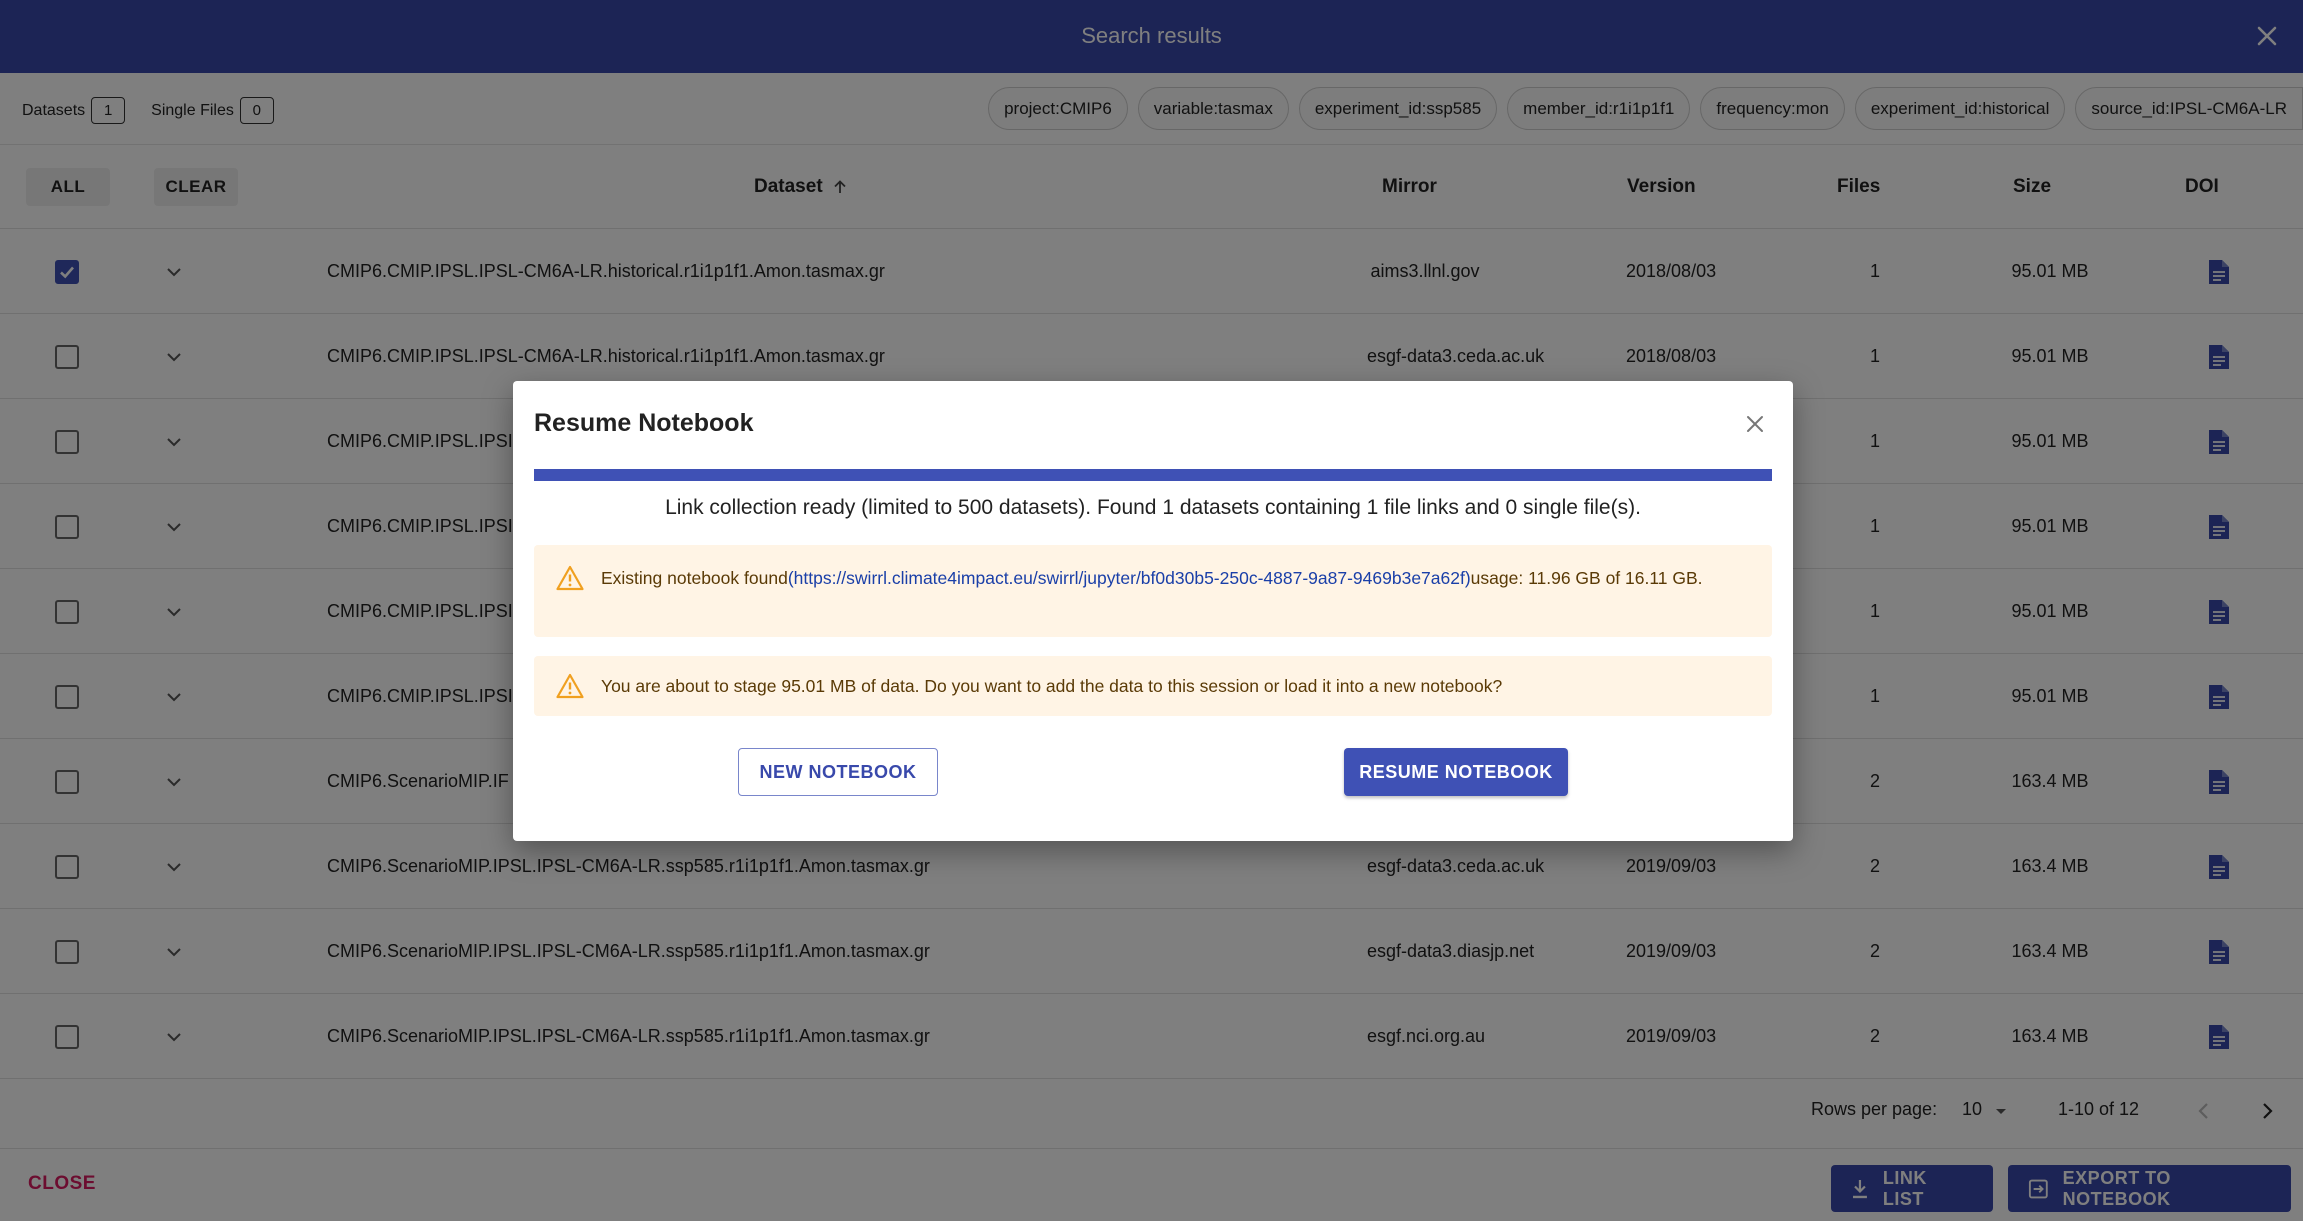 The image size is (2303, 1221). Describe the element at coordinates (1456, 772) in the screenshot. I see `resume-notebook-button: RESUME NOTEBOOK` at that location.